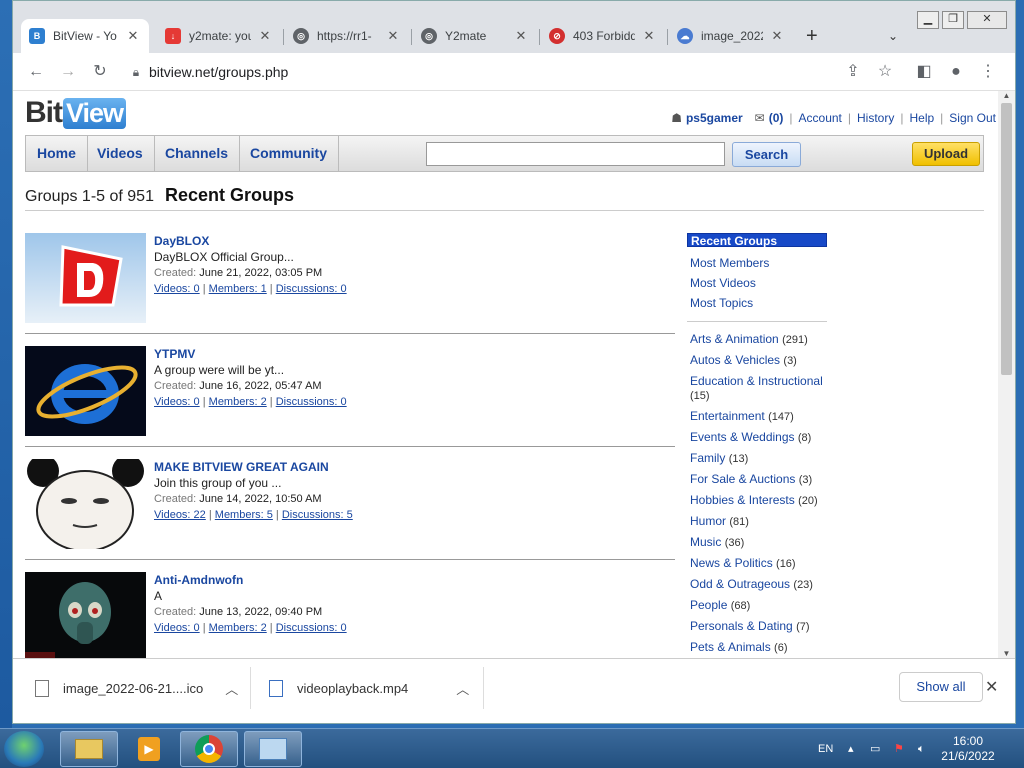 This screenshot has height=768, width=1024. What do you see at coordinates (991, 687) in the screenshot?
I see `close-download-bar-icon: ✕` at bounding box center [991, 687].